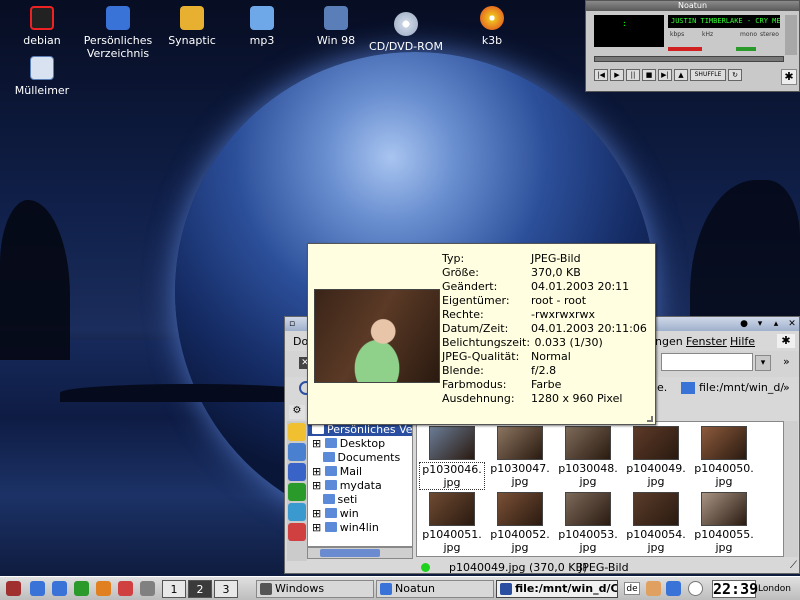  What do you see at coordinates (735, 75) in the screenshot?
I see `repeat-button: ↻` at bounding box center [735, 75].